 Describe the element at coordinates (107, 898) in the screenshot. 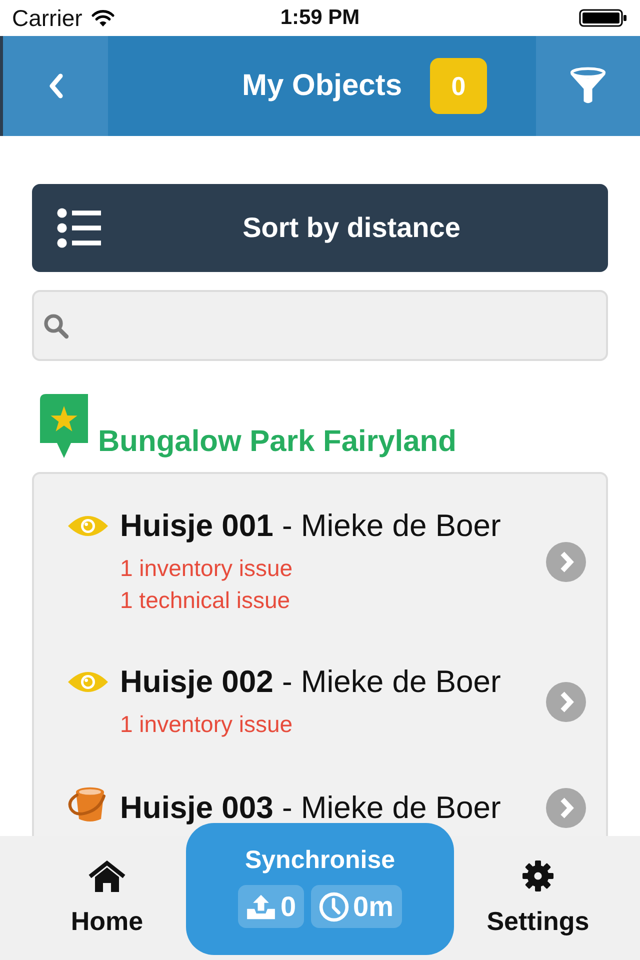

I see `home-tab: Home` at that location.